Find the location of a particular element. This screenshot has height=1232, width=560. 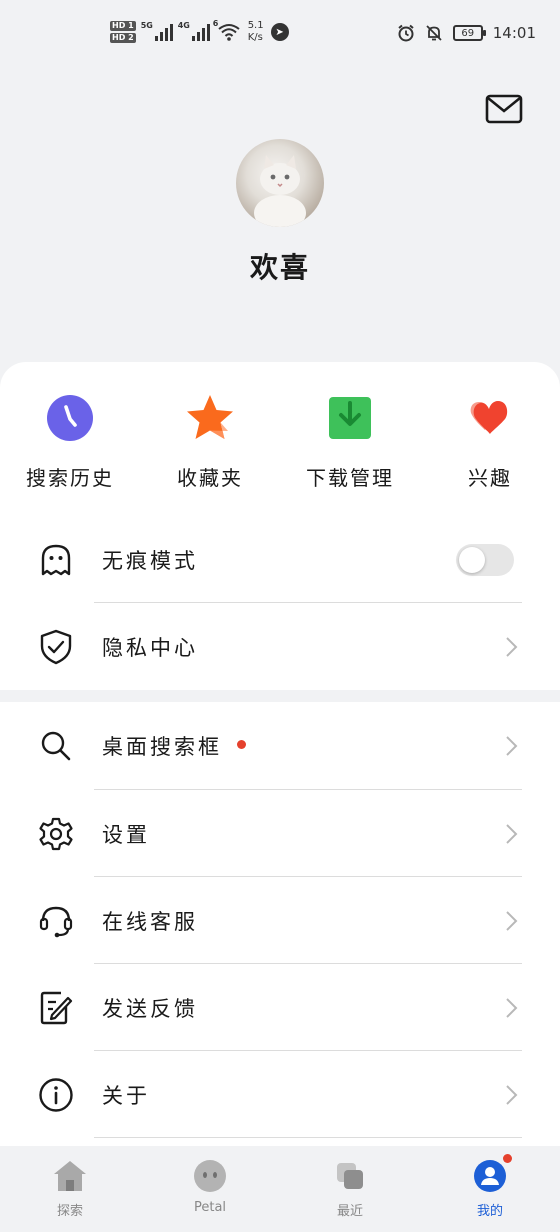

quick-downloads-label: 下载管理 is located at coordinates (350, 478).